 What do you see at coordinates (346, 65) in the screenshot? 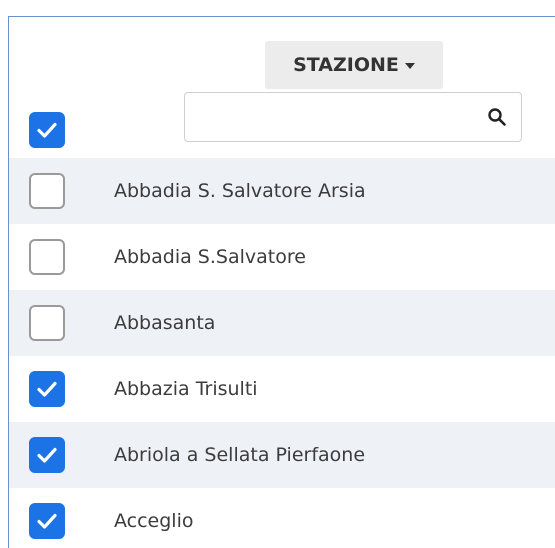
I see `stazione-header-label: STAZIONE` at bounding box center [346, 65].